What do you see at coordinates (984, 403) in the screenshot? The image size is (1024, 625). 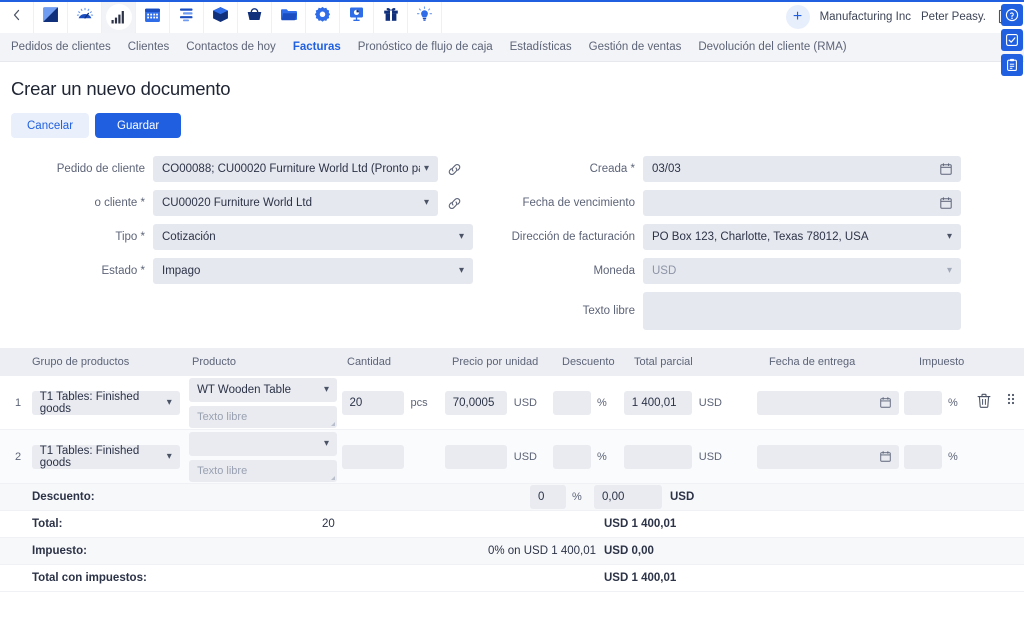 I see `delete-row-button` at bounding box center [984, 403].